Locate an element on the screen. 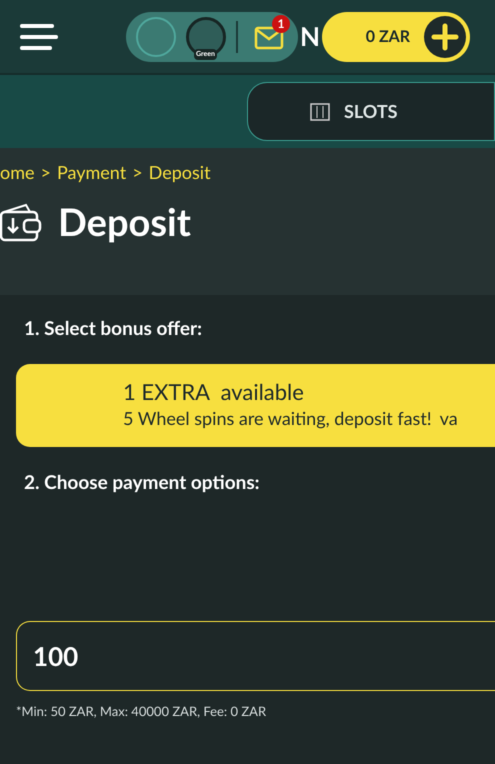  amount-limits: *Min: 50 ZAR, Max: 40000 ZAR, Fee: 0 ZAR is located at coordinates (142, 711).